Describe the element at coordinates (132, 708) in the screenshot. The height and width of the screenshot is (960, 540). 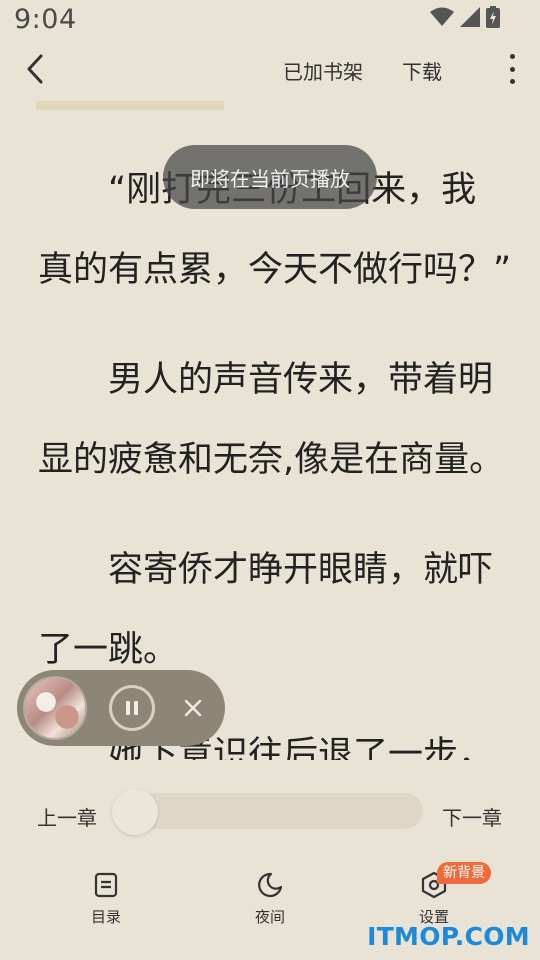
I see `pause-button` at that location.